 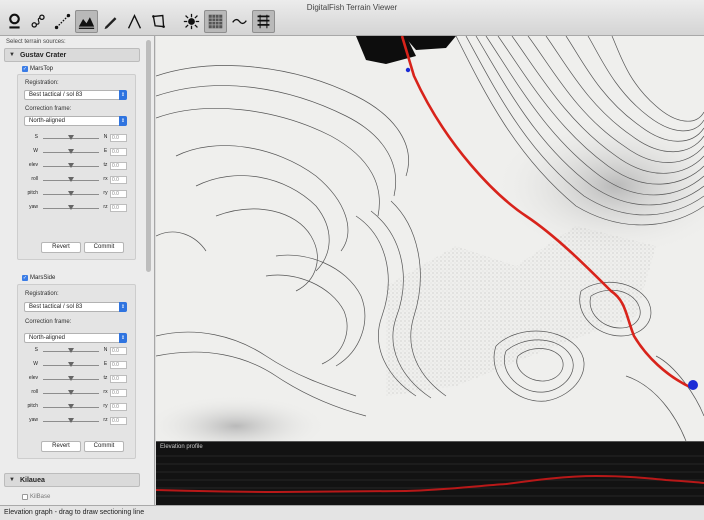 What do you see at coordinates (191, 21) in the screenshot?
I see `sun-tool-button` at bounding box center [191, 21].